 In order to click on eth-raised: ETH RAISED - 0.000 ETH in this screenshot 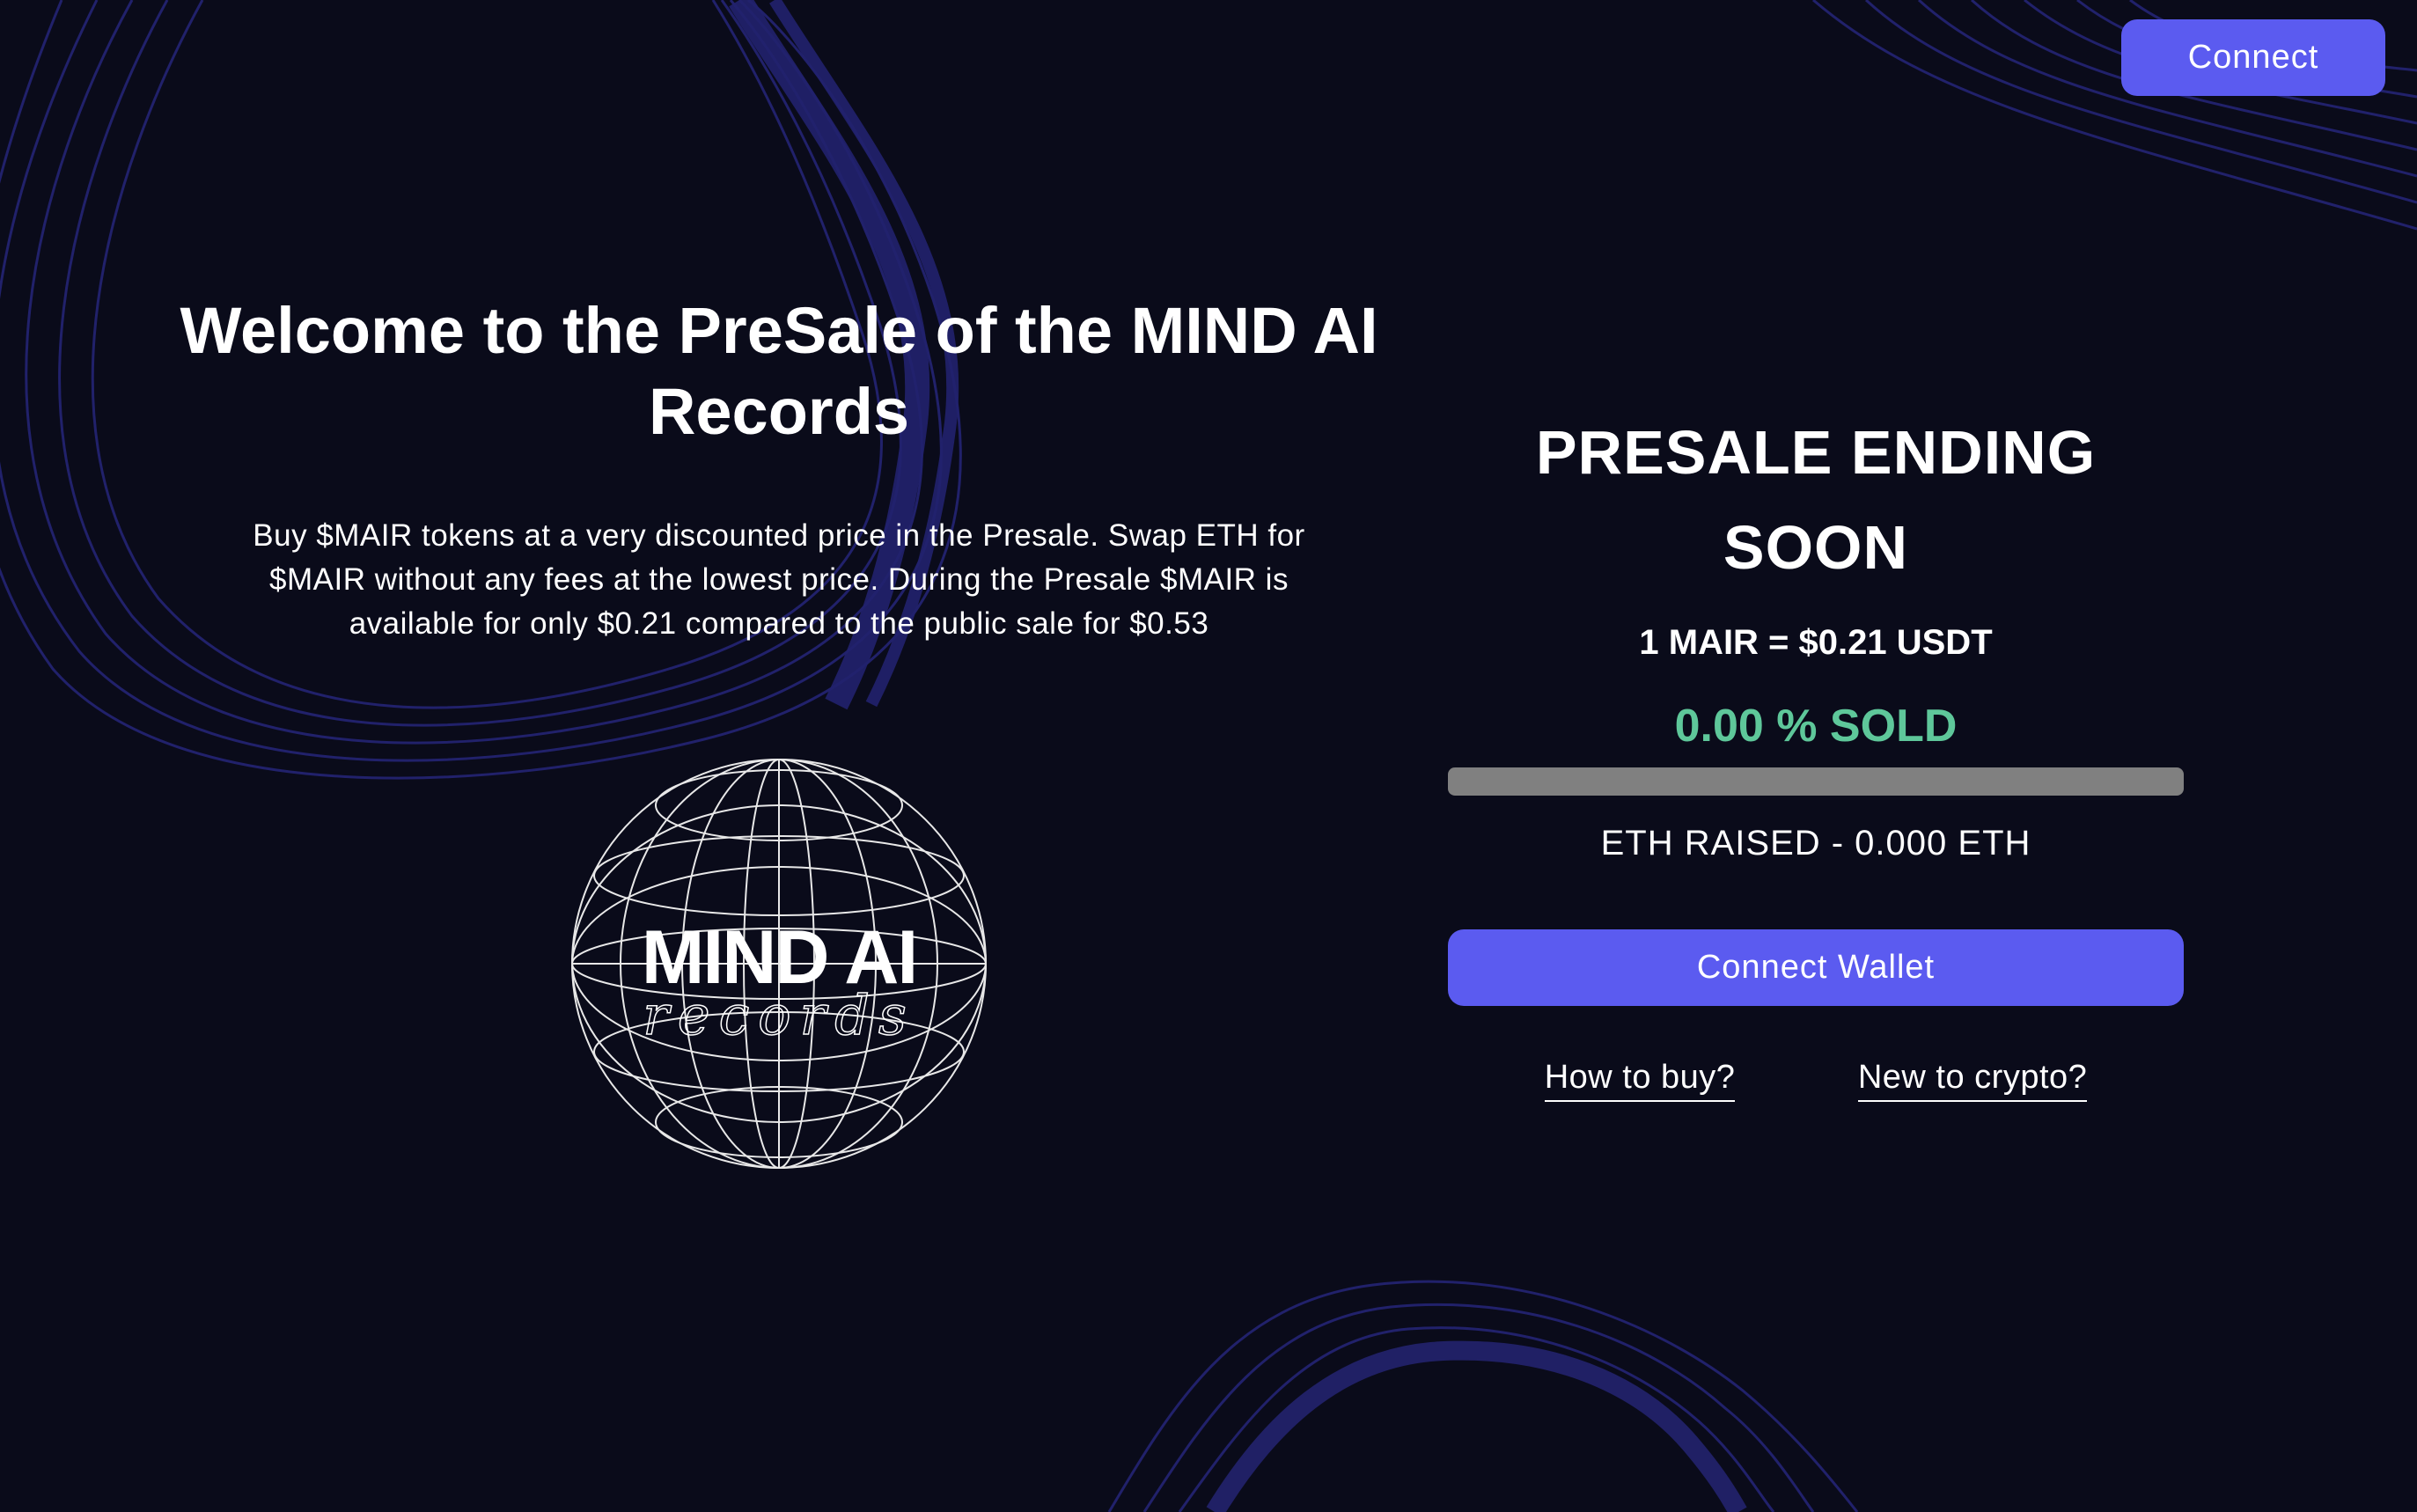, I will do `click(1815, 843)`.